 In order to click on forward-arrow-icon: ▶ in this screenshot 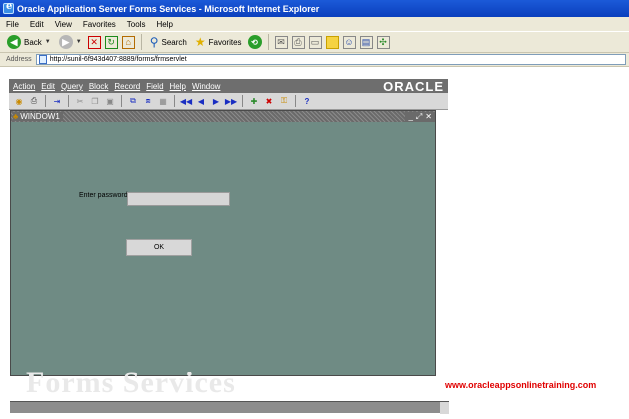, I will do `click(65, 42)`.